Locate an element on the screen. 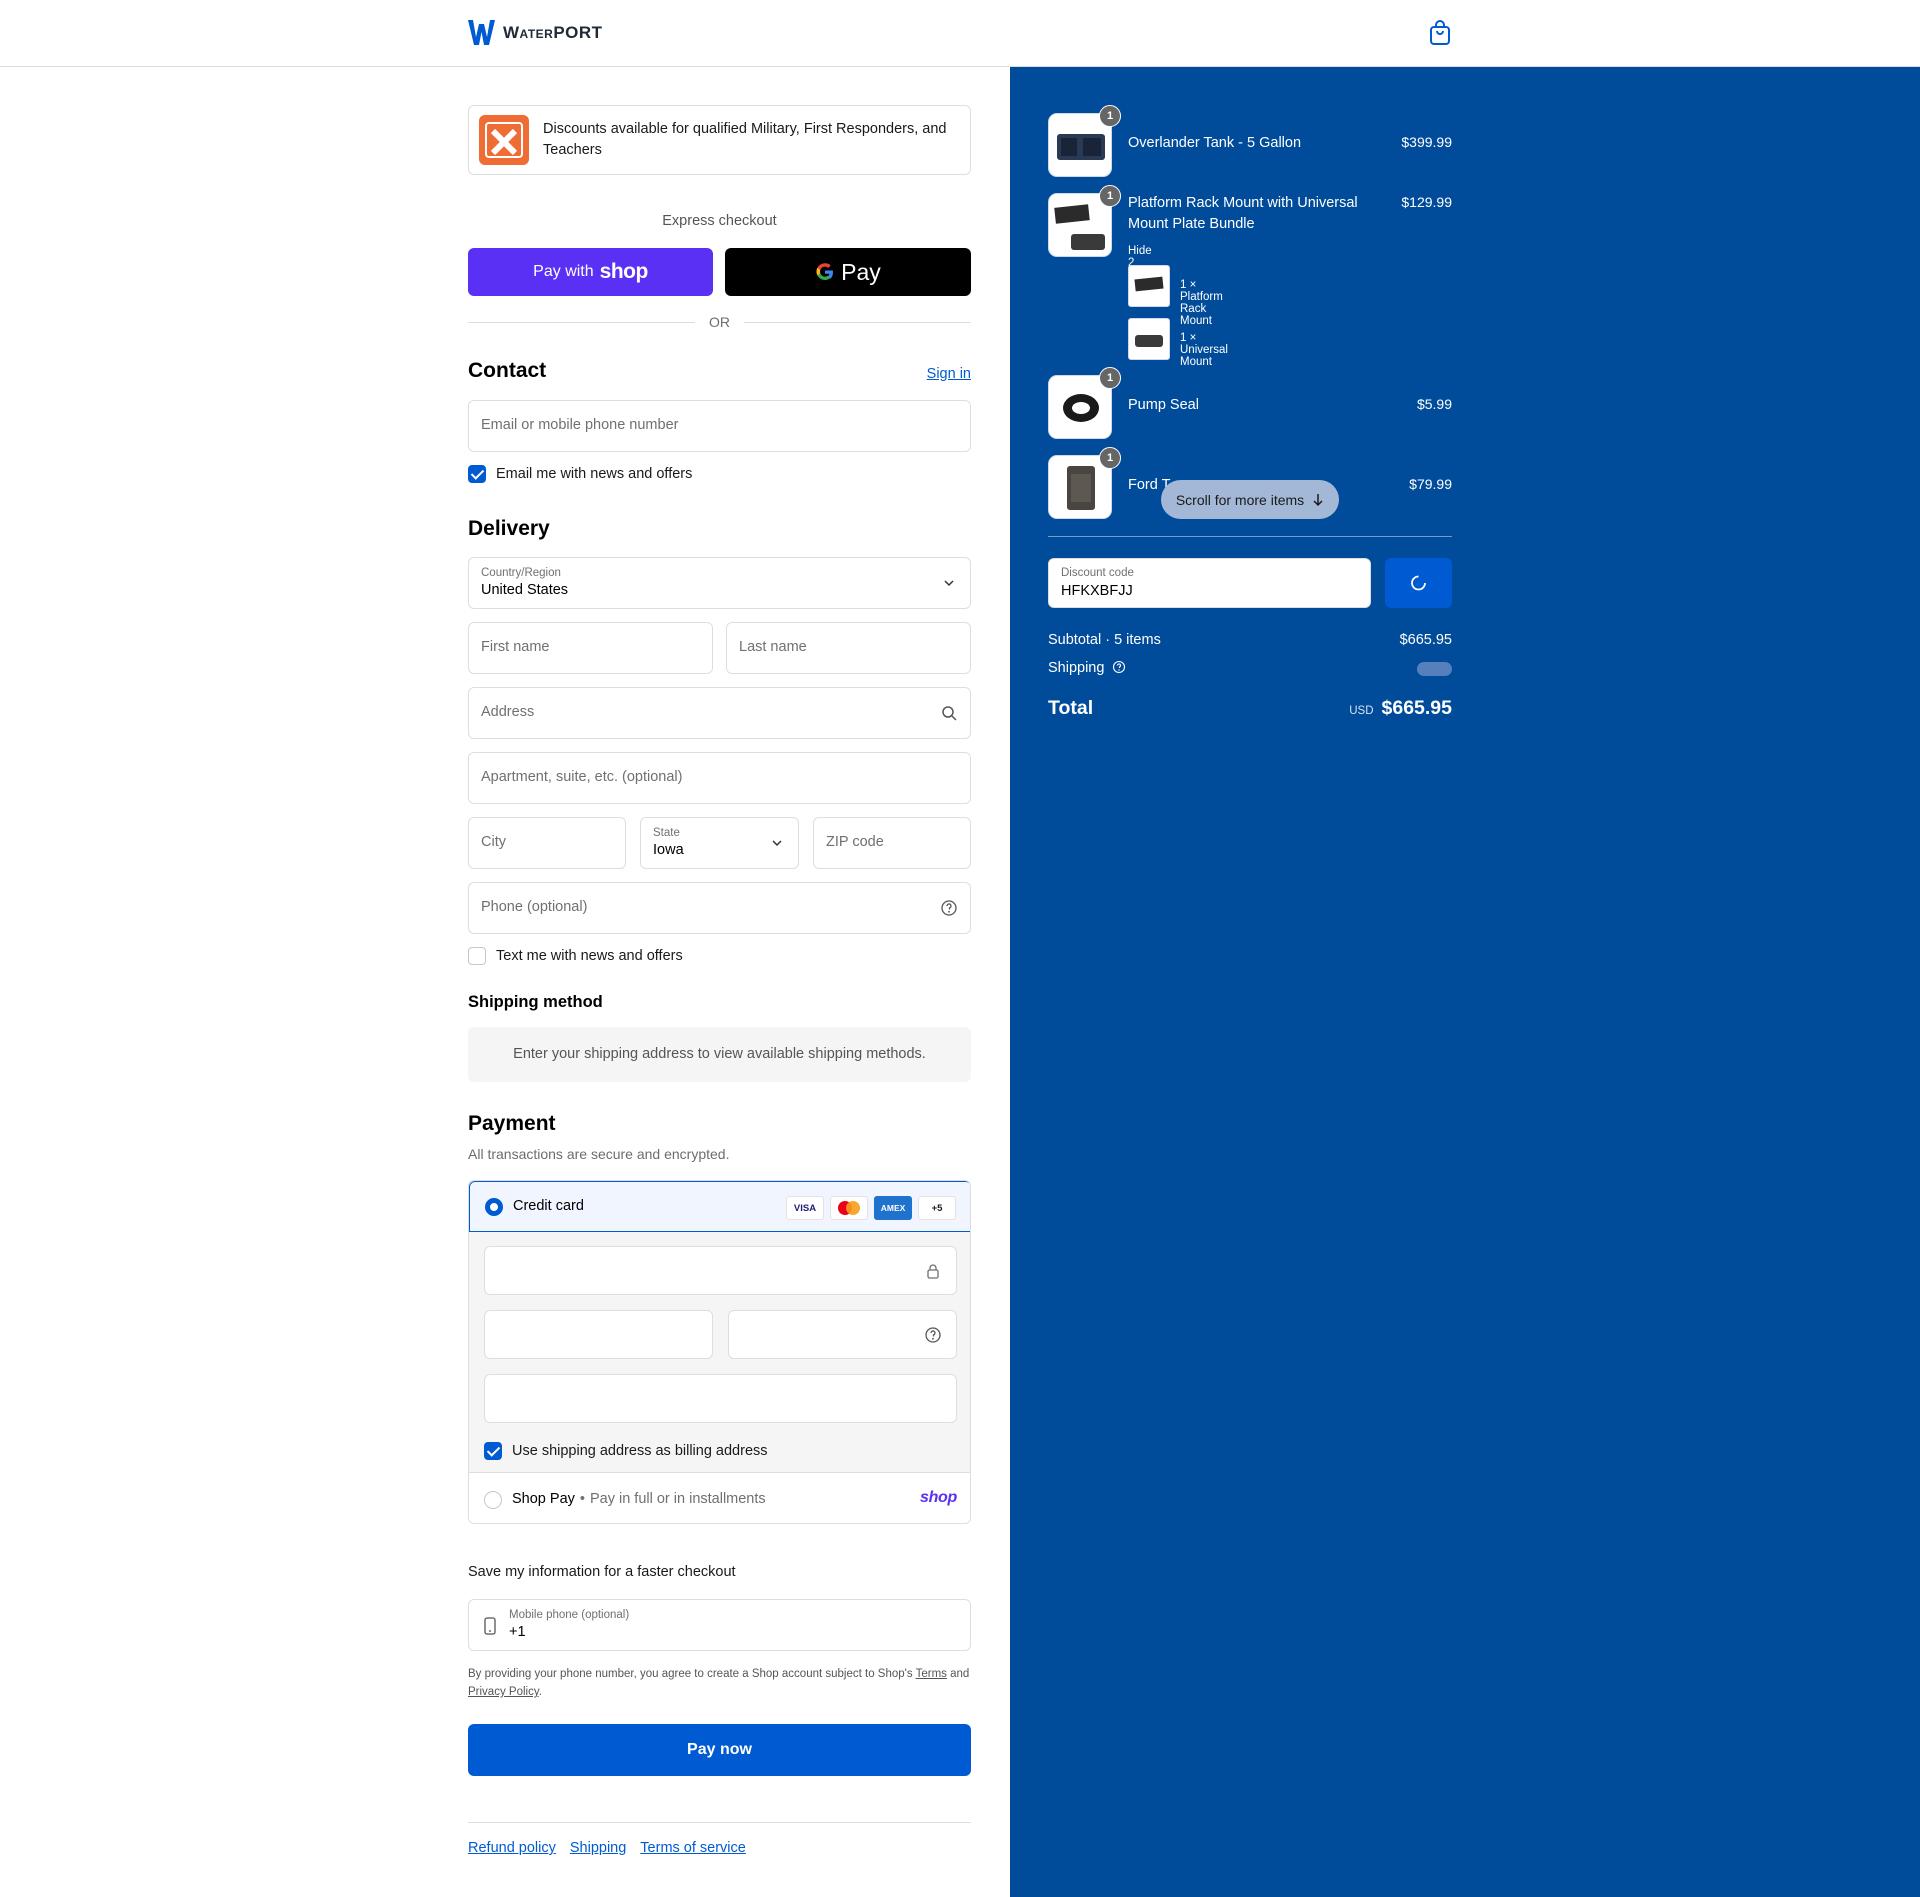 Image resolution: width=1920 pixels, height=1897 pixels. billing-same-checkbox is located at coordinates (493, 1451).